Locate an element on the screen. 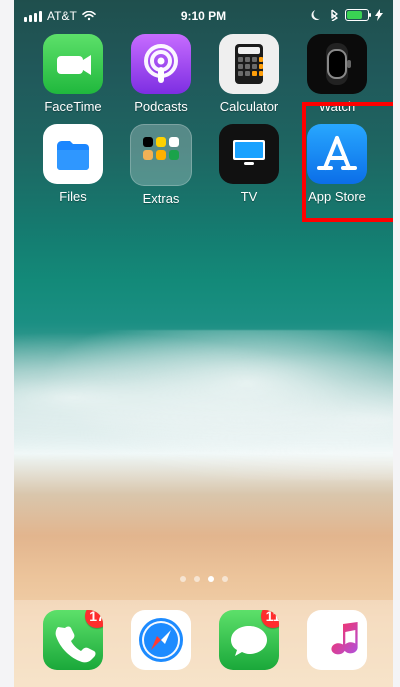 The height and width of the screenshot is (687, 400). dock-app-music is located at coordinates (337, 648).